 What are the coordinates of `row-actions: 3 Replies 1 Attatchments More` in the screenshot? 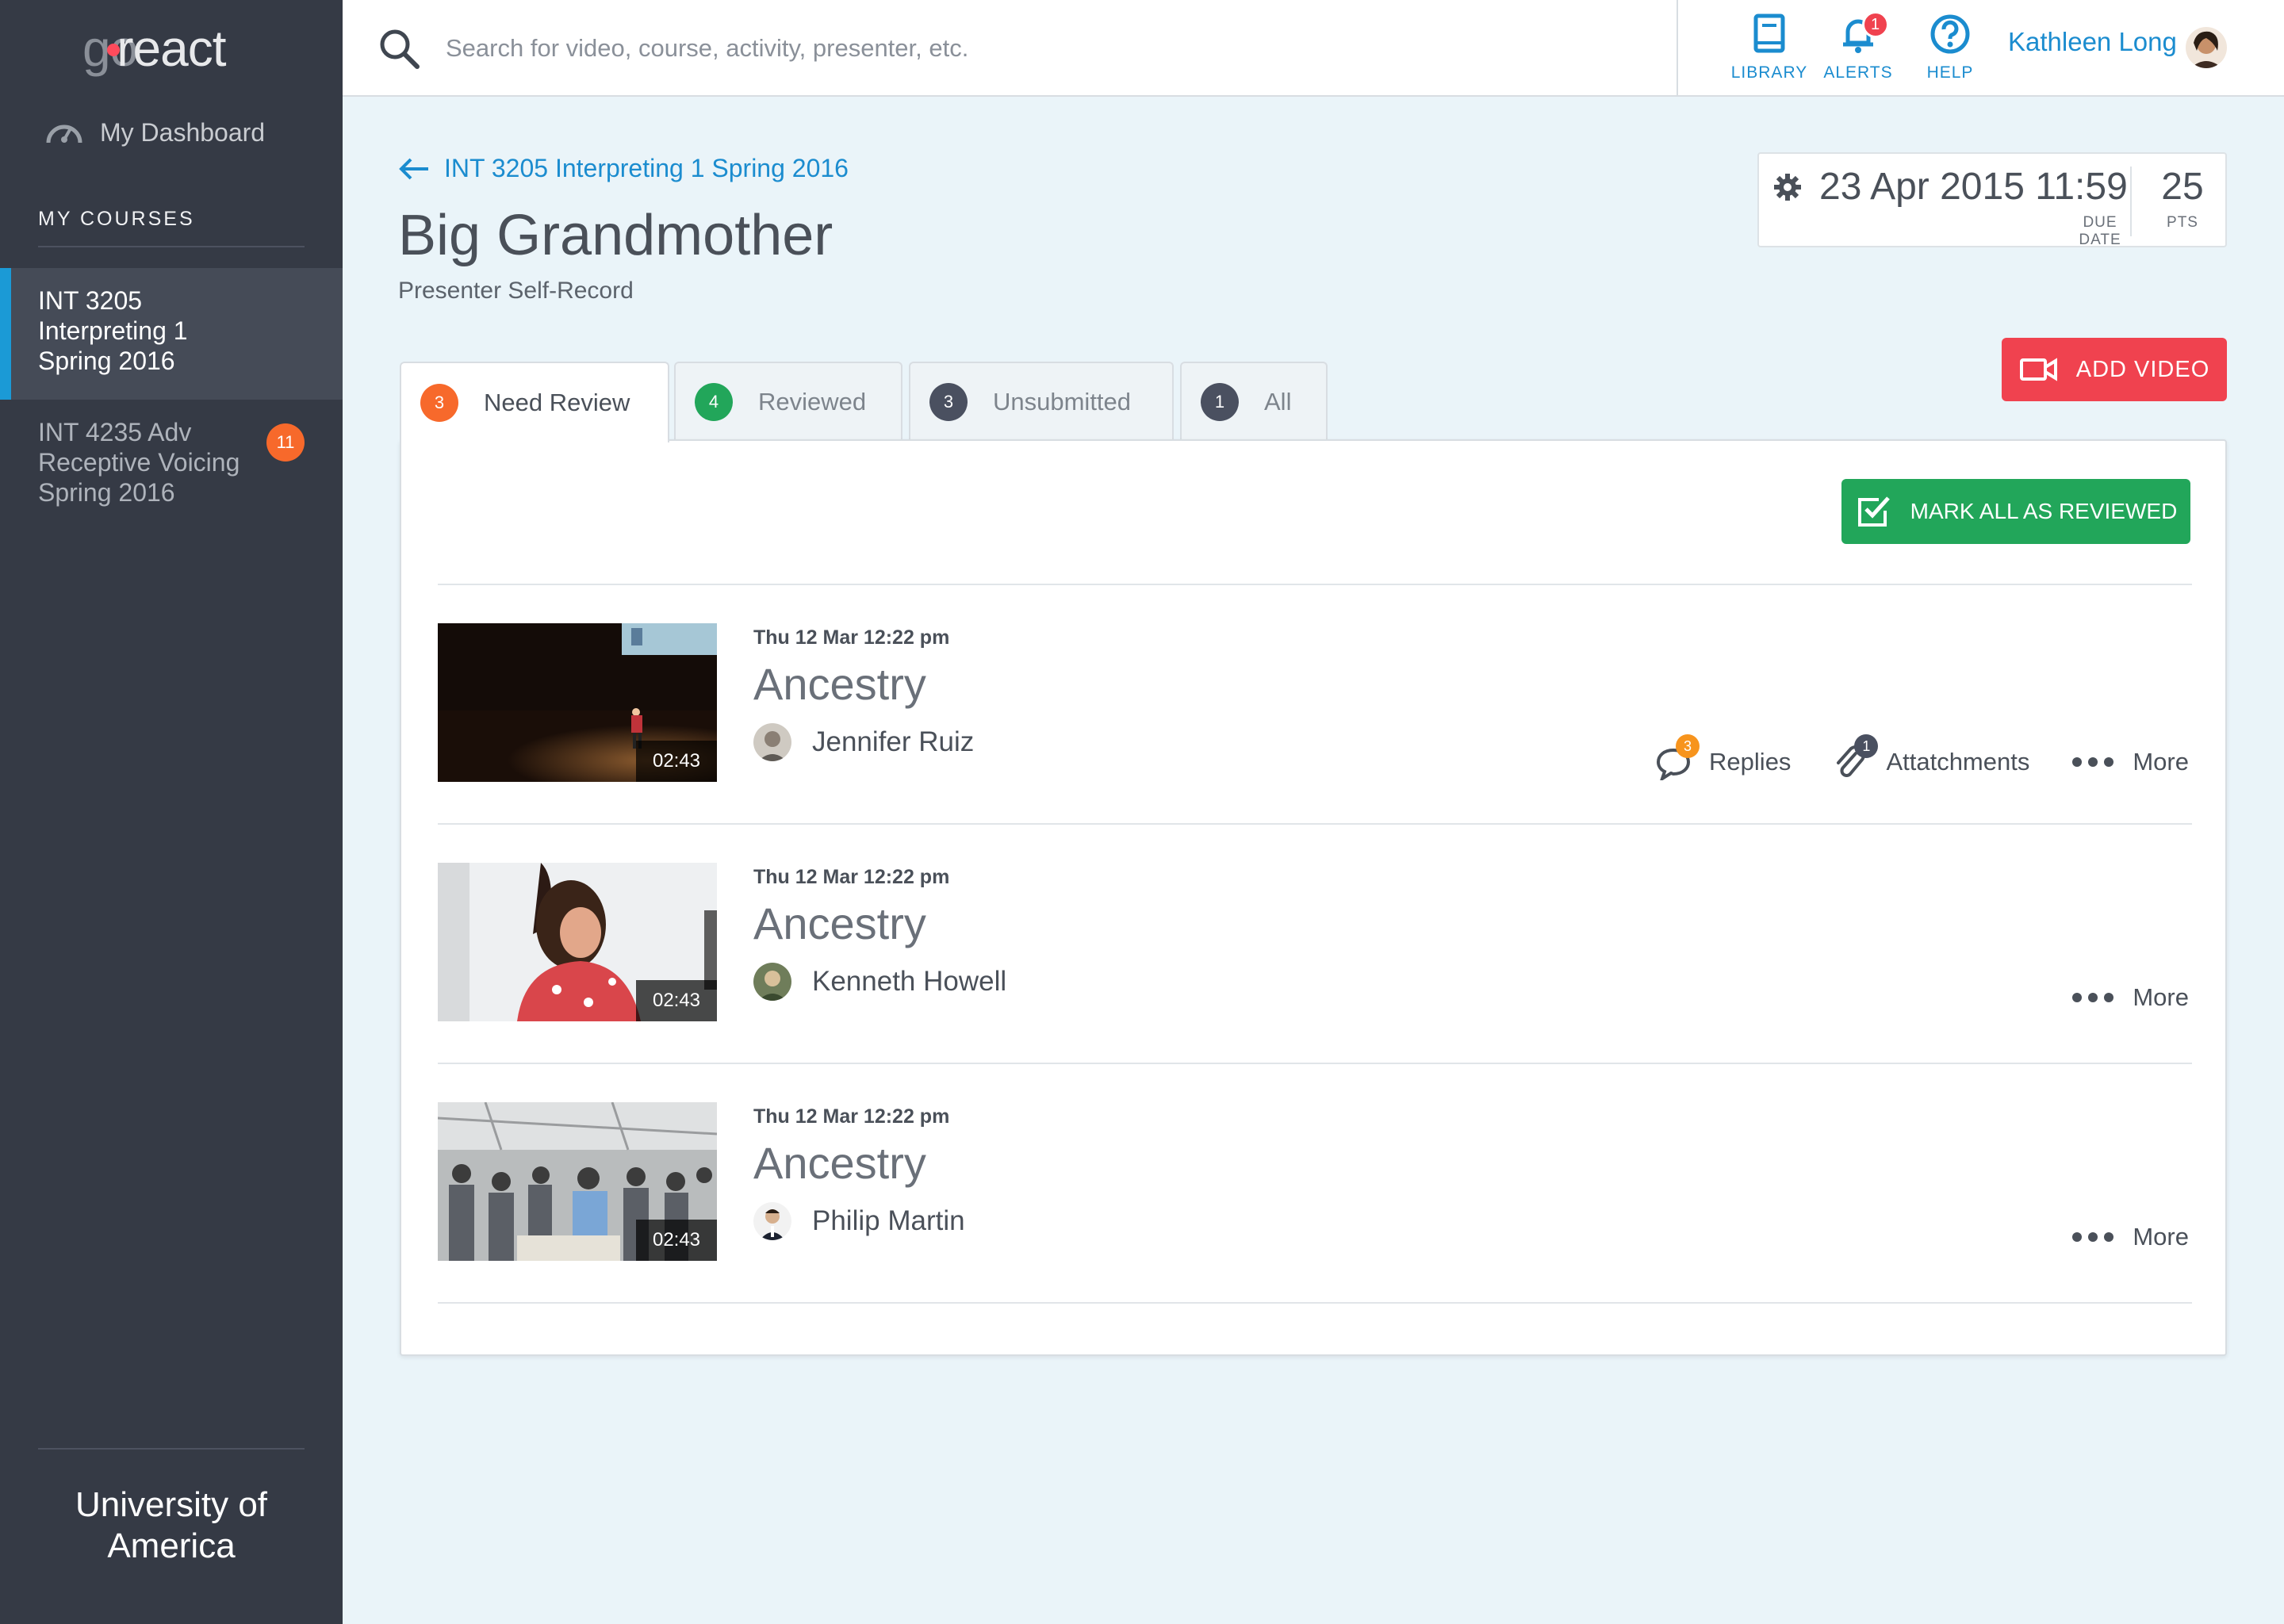 It's located at (1901, 757).